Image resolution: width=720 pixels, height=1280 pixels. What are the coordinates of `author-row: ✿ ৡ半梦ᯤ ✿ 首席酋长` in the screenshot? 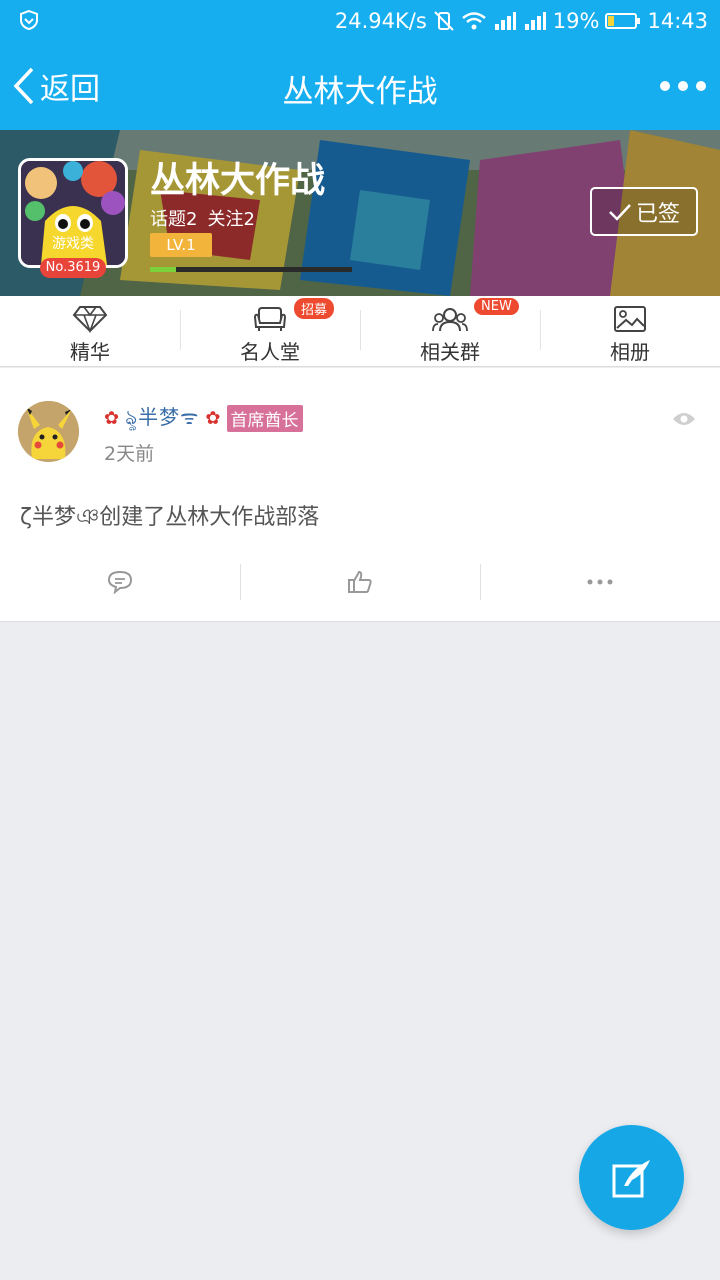 It's located at (203, 418).